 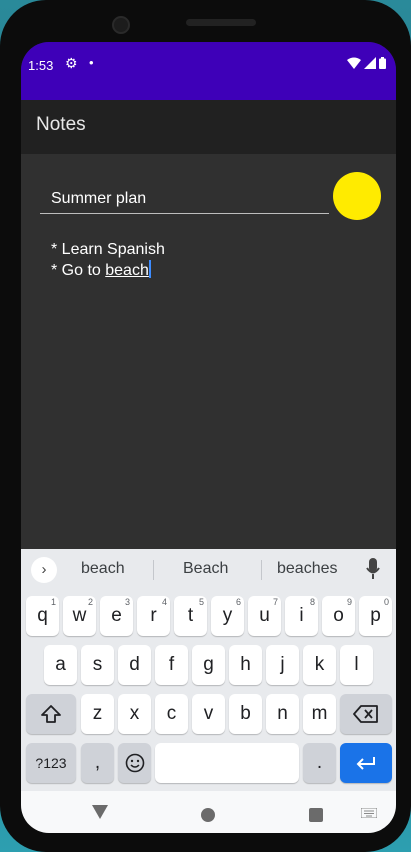 I want to click on key-n: n, so click(x=282, y=714).